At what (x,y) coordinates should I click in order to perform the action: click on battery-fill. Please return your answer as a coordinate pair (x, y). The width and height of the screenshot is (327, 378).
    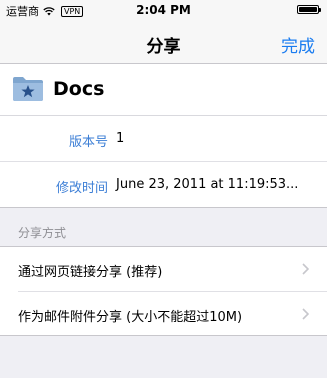
    Looking at the image, I should click on (308, 9).